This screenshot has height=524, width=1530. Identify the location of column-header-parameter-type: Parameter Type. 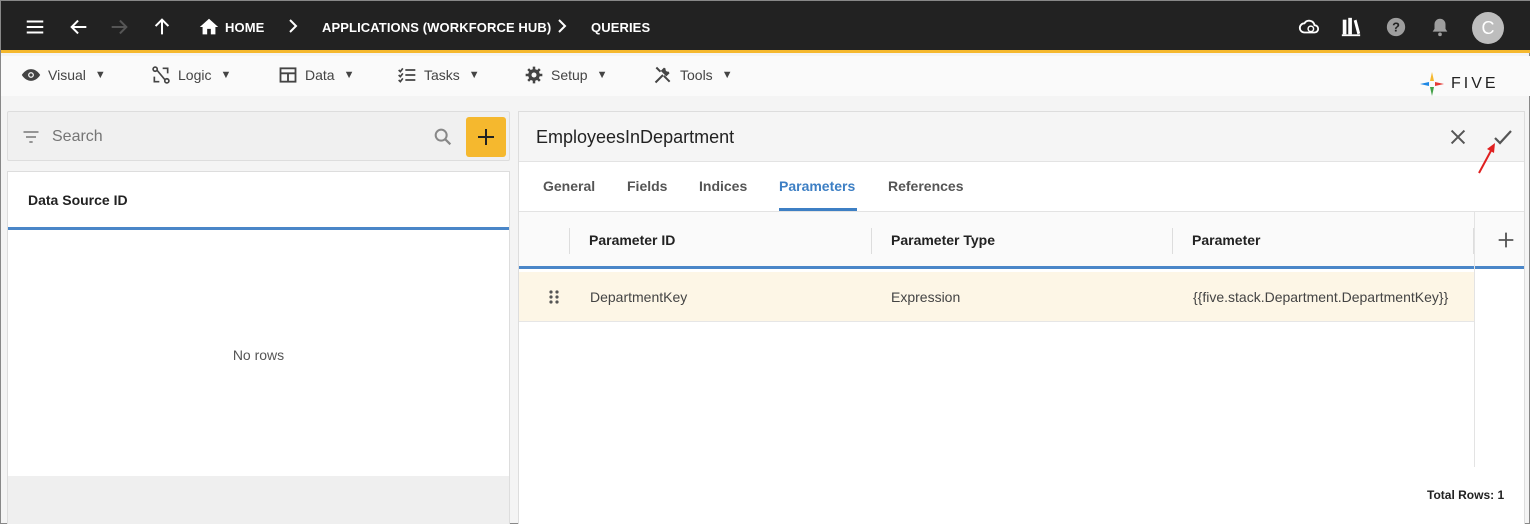
(943, 240).